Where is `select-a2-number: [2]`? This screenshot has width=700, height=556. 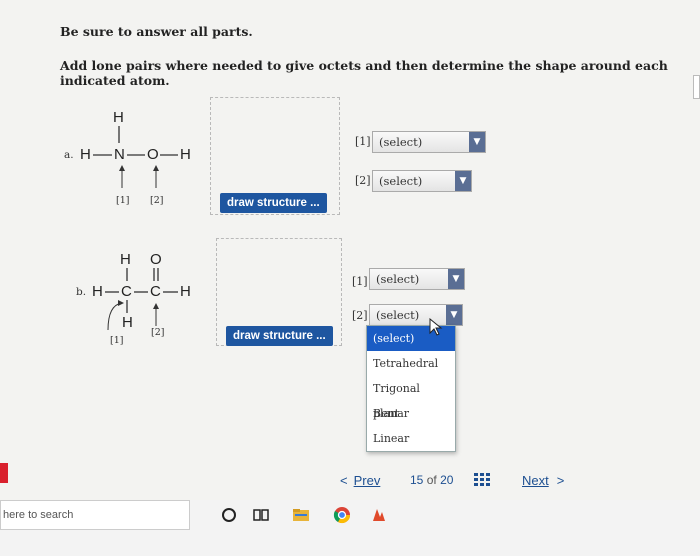
select-a2-number: [2] is located at coordinates (363, 180).